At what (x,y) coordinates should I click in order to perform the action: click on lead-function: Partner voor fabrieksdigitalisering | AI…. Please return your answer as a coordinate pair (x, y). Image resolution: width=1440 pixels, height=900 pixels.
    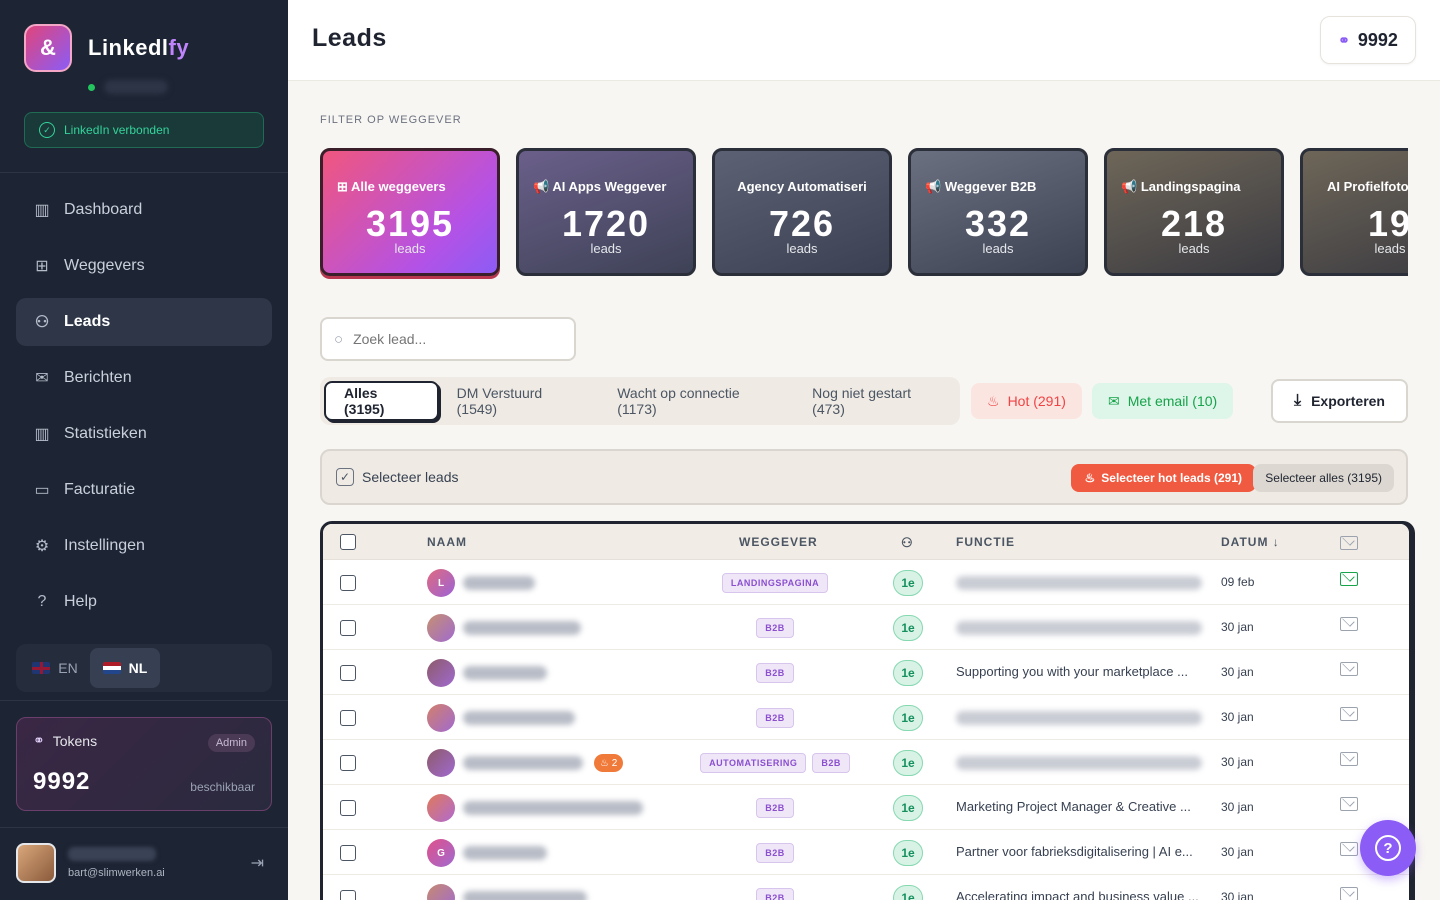
    Looking at the image, I should click on (1074, 851).